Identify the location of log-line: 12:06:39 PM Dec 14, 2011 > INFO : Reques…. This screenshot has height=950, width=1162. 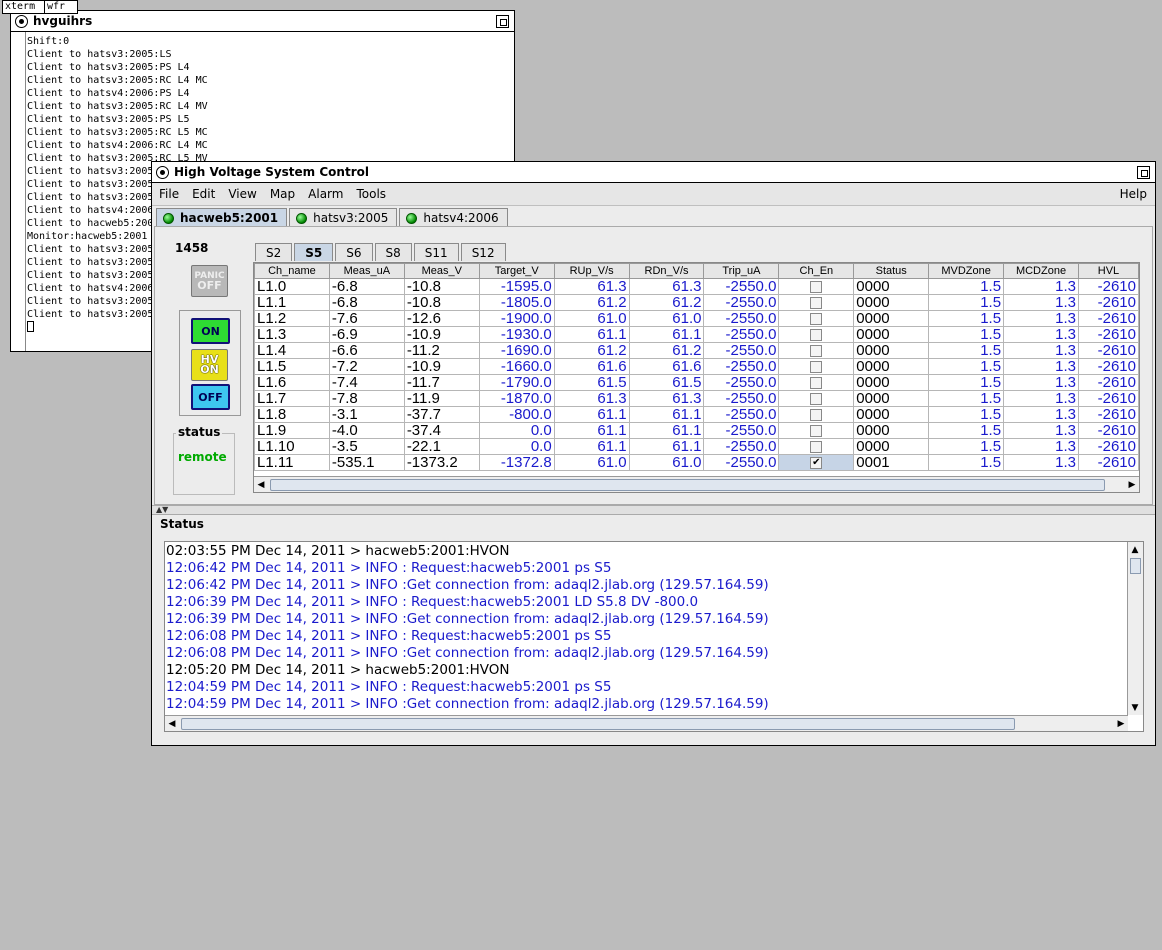
(467, 602).